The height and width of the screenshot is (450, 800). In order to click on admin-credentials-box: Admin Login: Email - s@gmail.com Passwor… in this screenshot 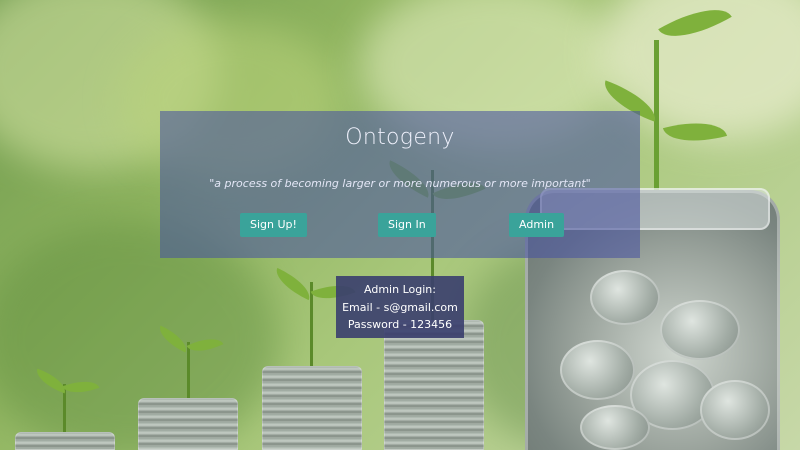, I will do `click(400, 307)`.